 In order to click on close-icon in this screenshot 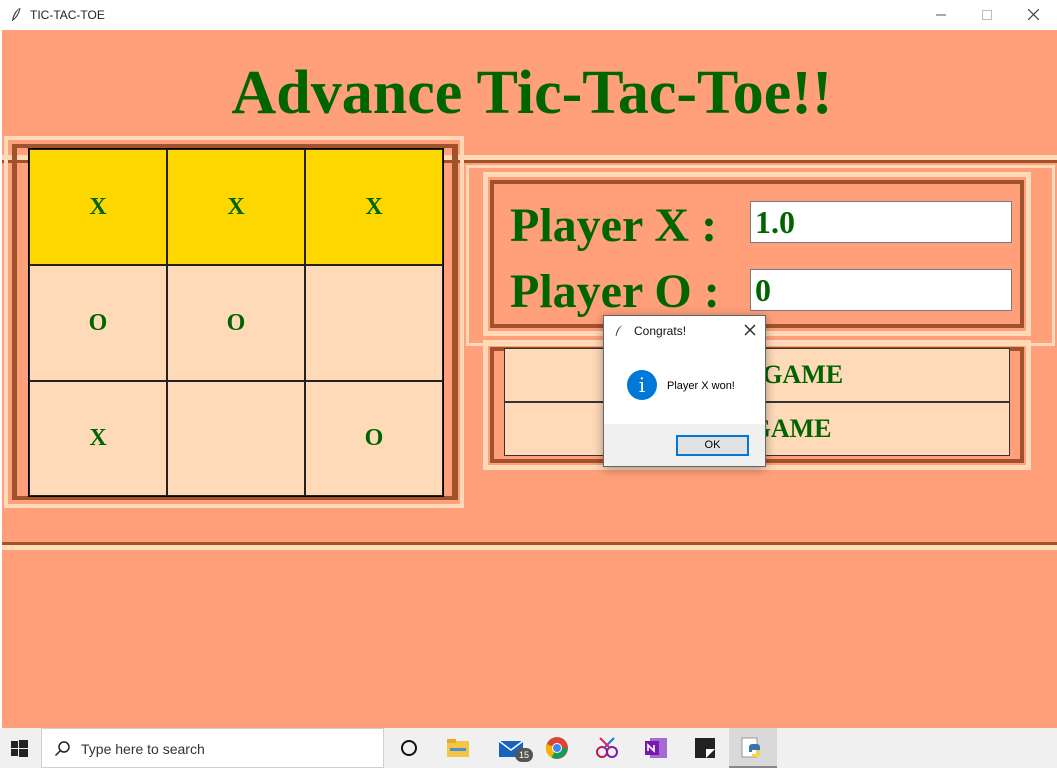, I will do `click(1033, 14)`.